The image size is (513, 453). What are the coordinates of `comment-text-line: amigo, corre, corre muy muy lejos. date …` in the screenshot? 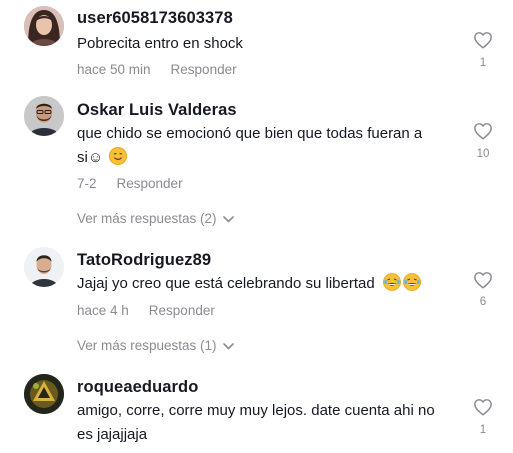 It's located at (256, 410).